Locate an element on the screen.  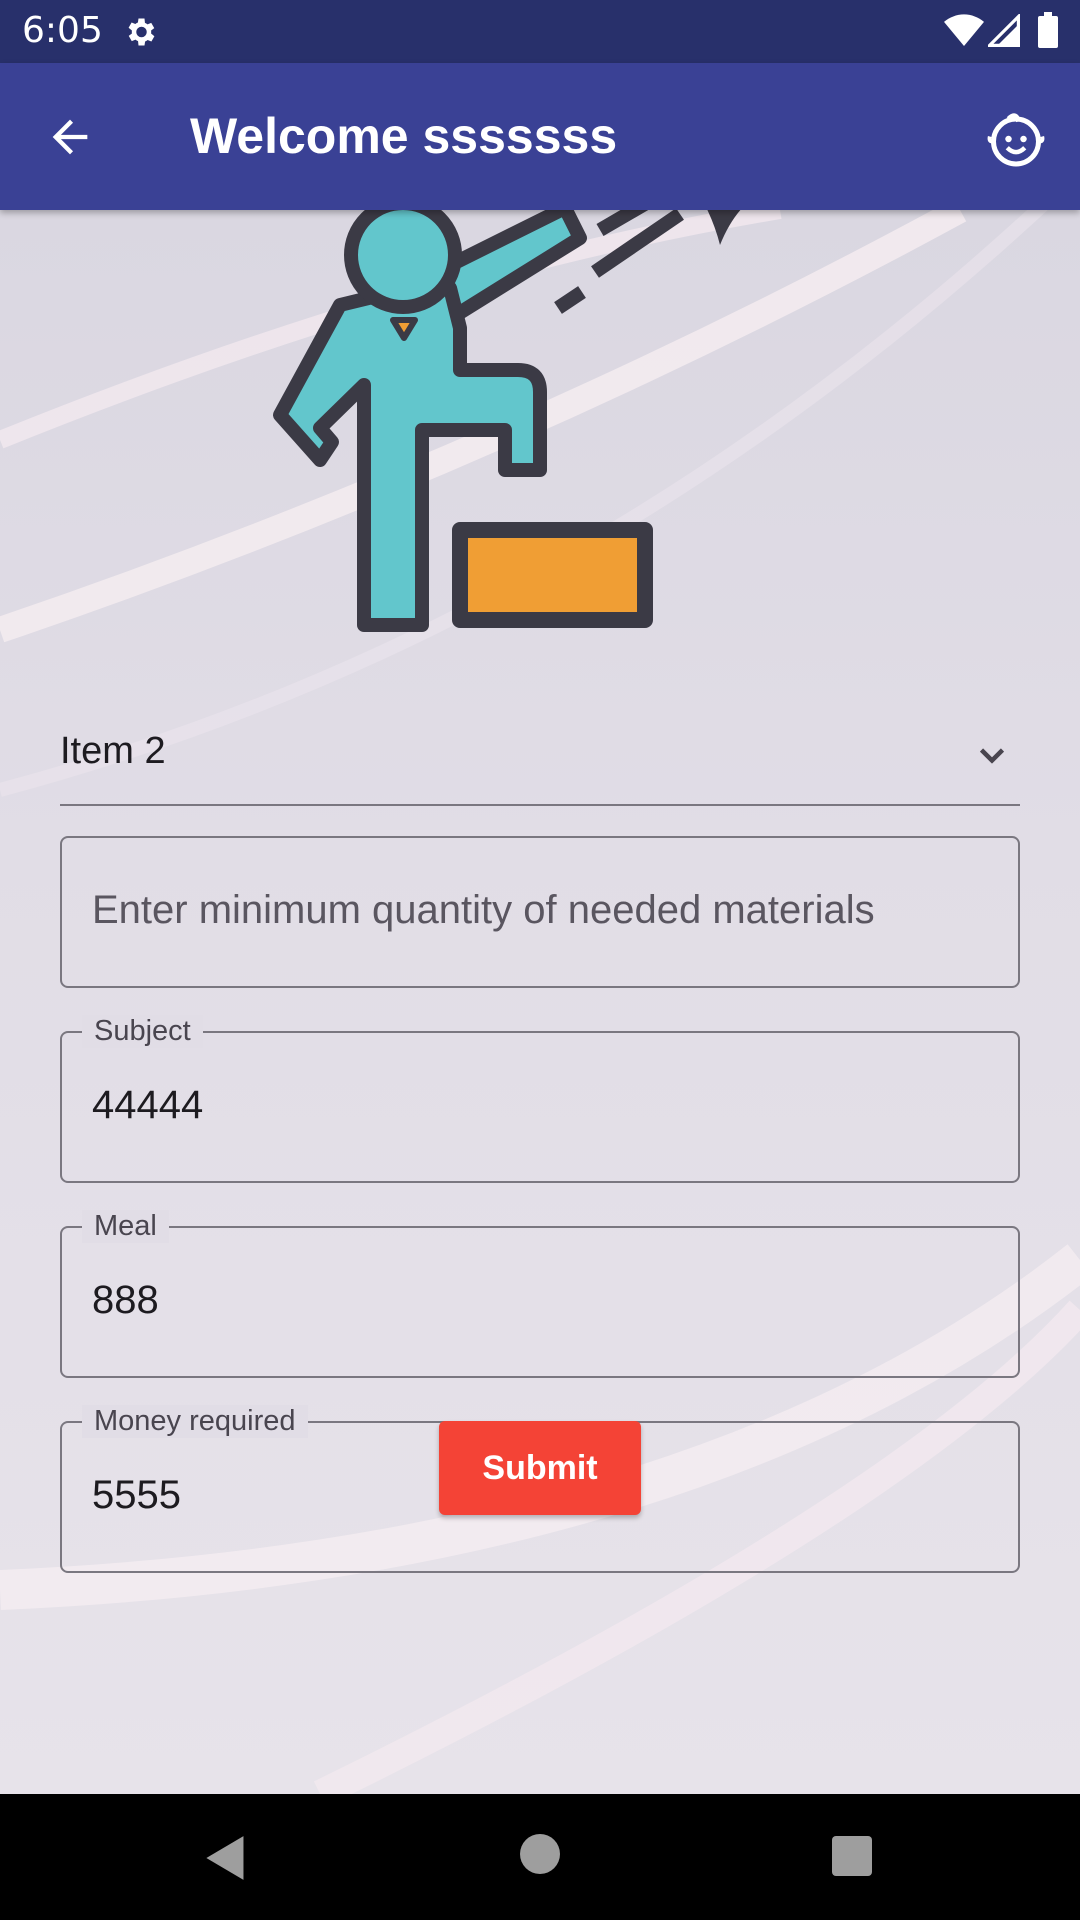
money-required-value: 5555 is located at coordinates (136, 1495).